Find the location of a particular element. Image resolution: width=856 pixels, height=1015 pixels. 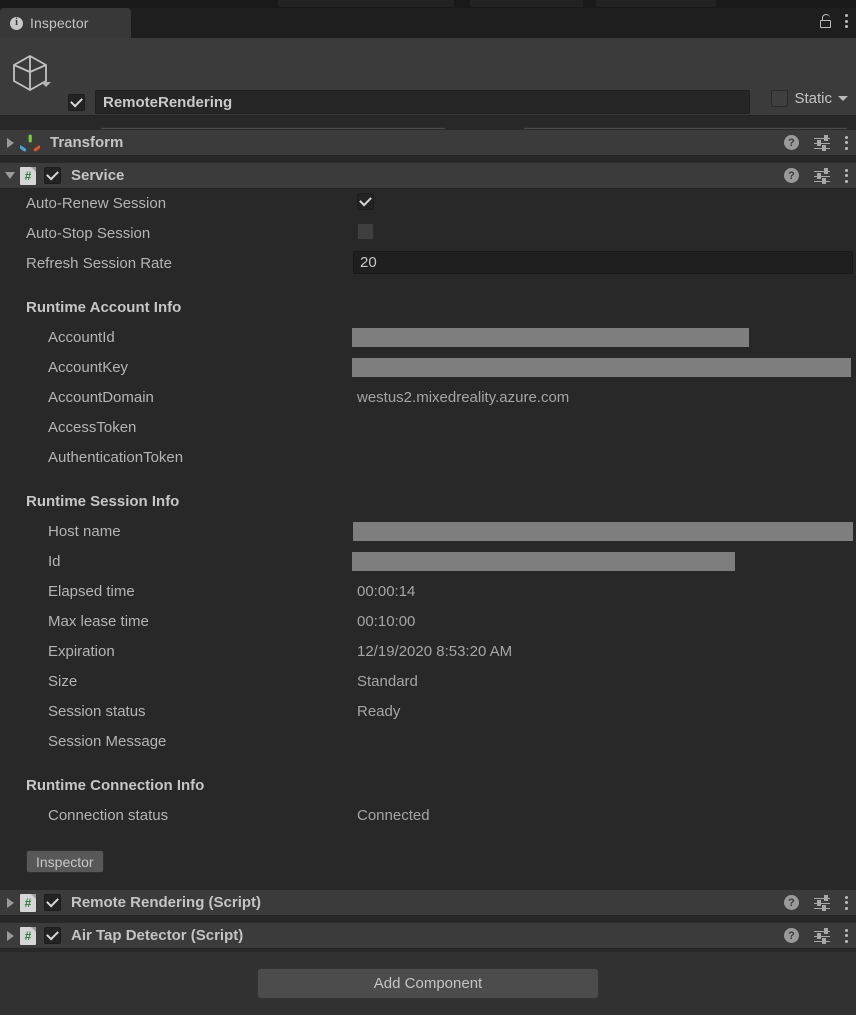

tab-bar: i Inspector is located at coordinates (428, 23).